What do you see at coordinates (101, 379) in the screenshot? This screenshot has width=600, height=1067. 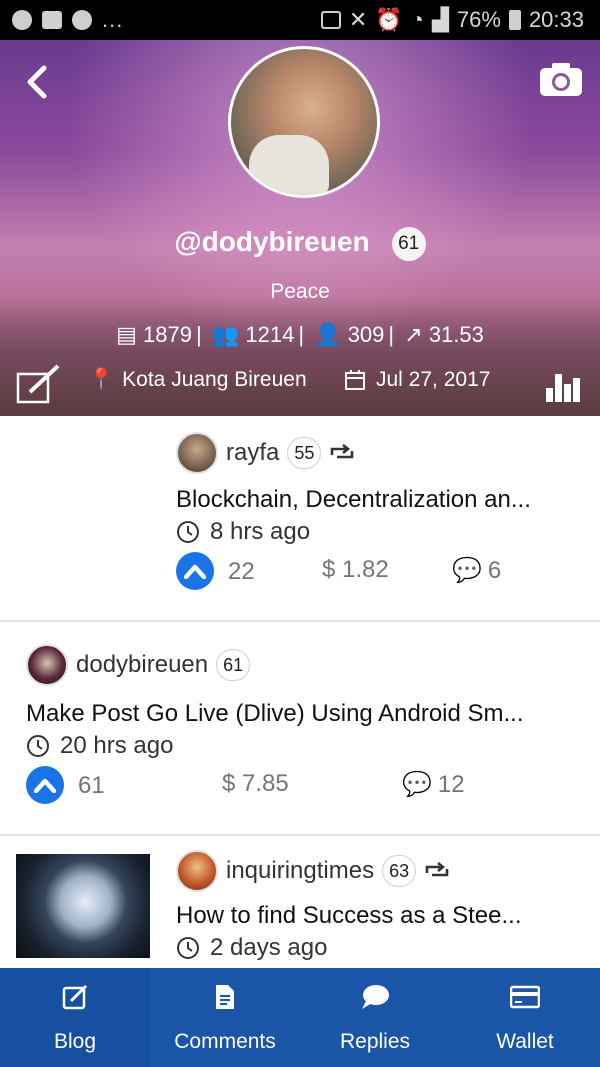 I see `location-pin-icon: 📍` at bounding box center [101, 379].